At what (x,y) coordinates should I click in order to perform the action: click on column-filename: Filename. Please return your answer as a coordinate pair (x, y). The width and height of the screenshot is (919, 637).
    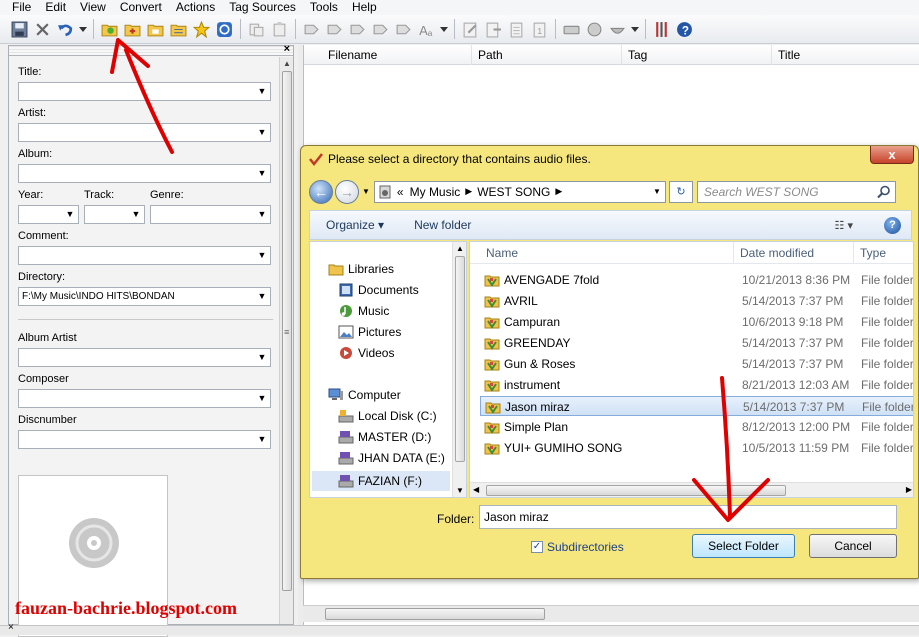
    Looking at the image, I should click on (397, 55).